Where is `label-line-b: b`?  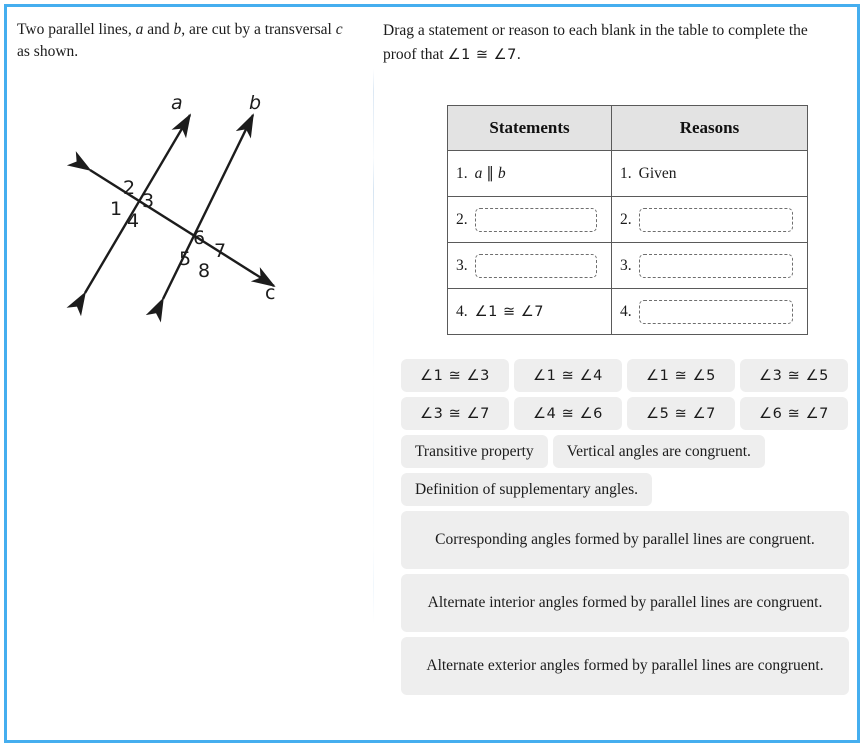 label-line-b: b is located at coordinates (255, 103).